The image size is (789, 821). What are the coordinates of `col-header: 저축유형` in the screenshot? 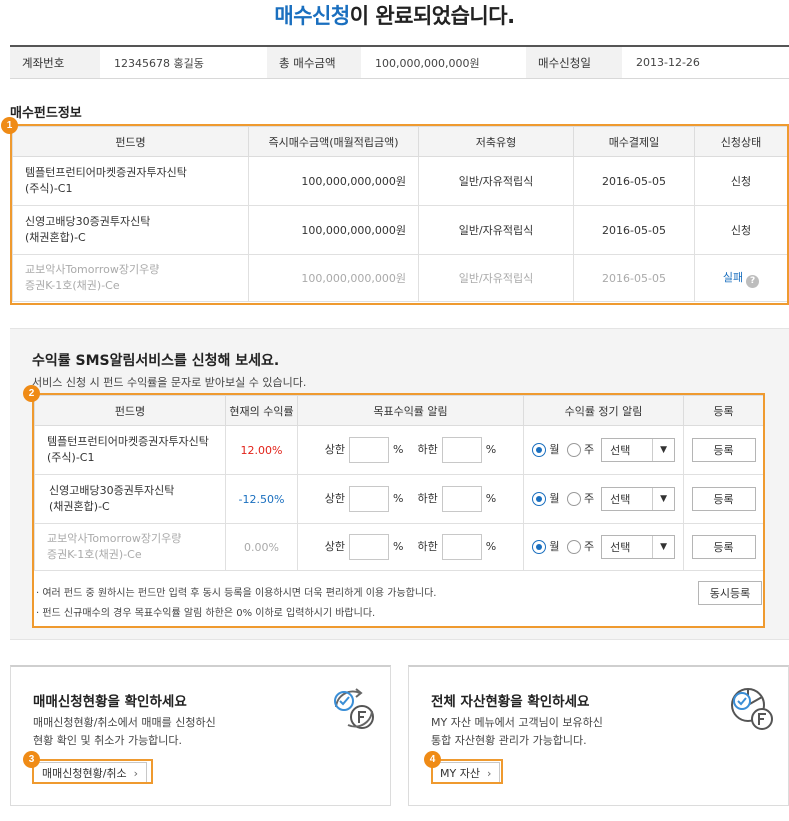 It's located at (496, 141).